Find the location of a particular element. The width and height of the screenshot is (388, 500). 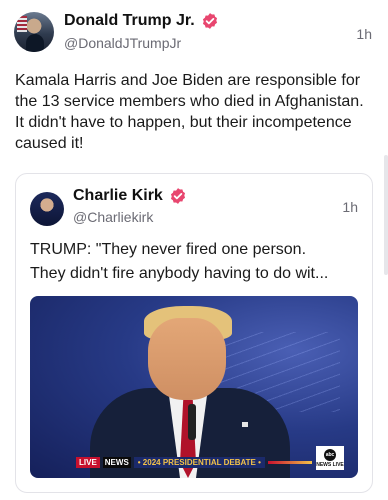

post-timestamp: 1h is located at coordinates (364, 34).